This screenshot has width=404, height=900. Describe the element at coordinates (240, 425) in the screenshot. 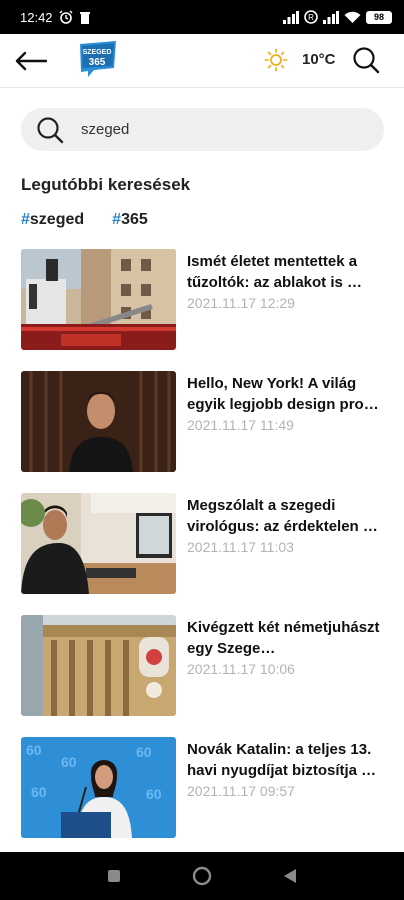

I see `article-date: 2021.11.17 11:49` at that location.